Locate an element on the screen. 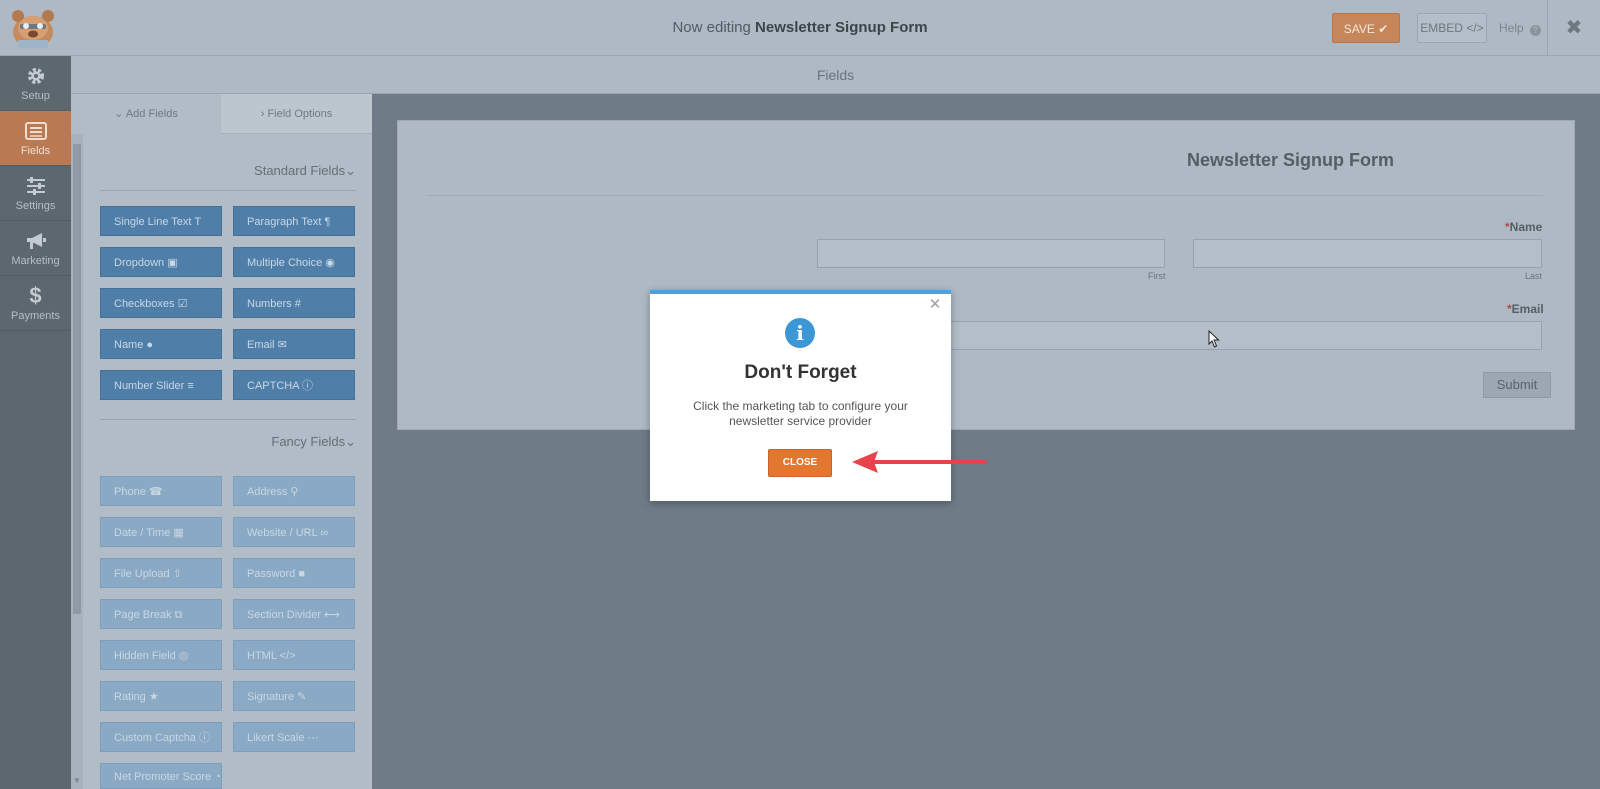 Image resolution: width=1600 pixels, height=789 pixels. section-heading-label: Standard Fields is located at coordinates (300, 170).